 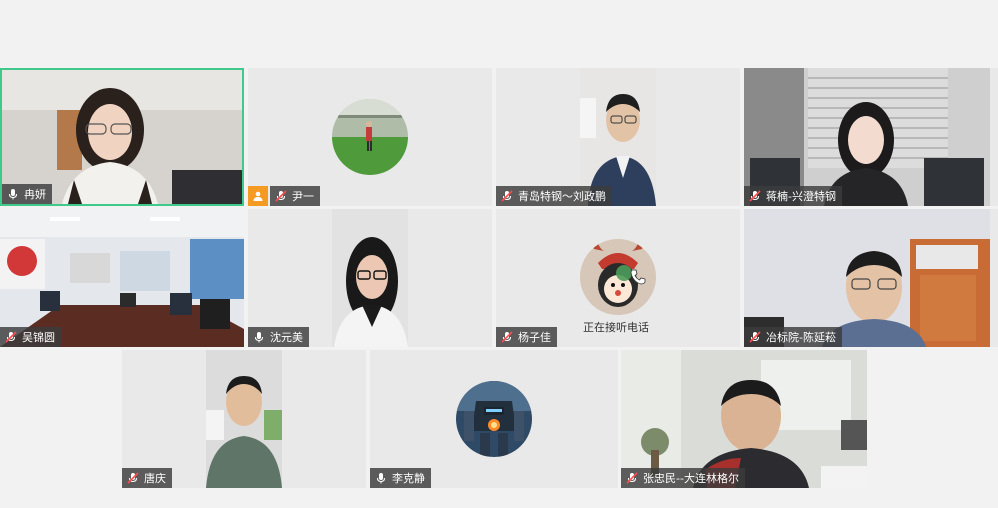 I want to click on host-icon, so click(x=258, y=196).